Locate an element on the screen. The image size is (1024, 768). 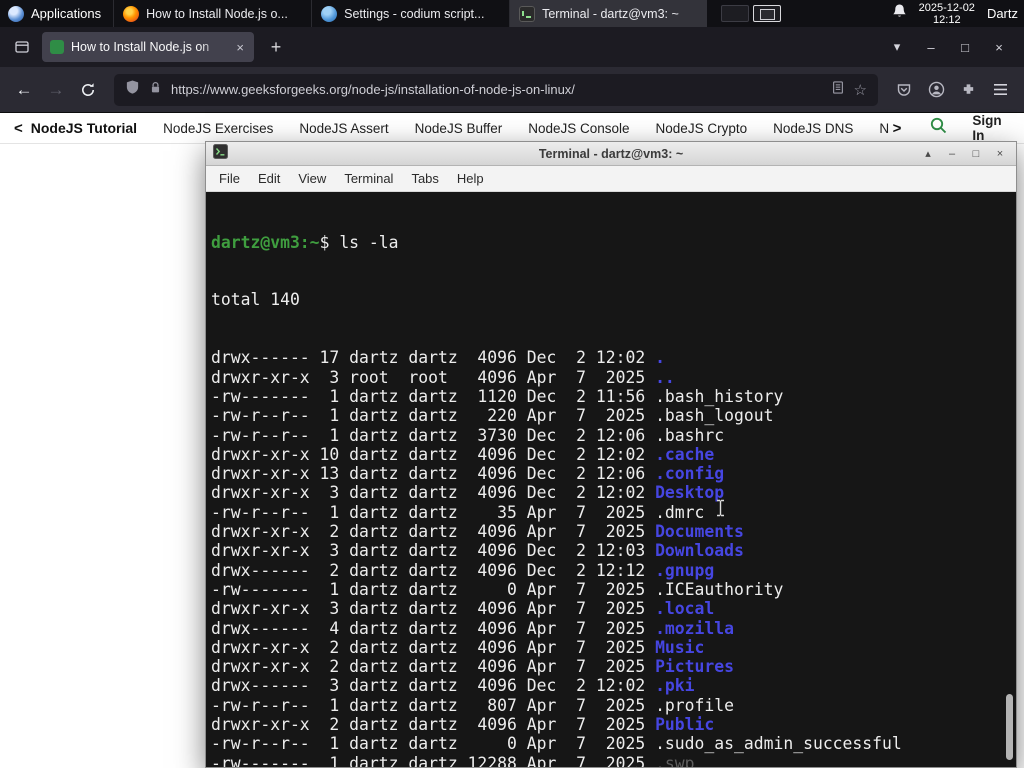
panel-status-area: 2025-12-02 12:12 Dartz is located at coordinates (958, 13).